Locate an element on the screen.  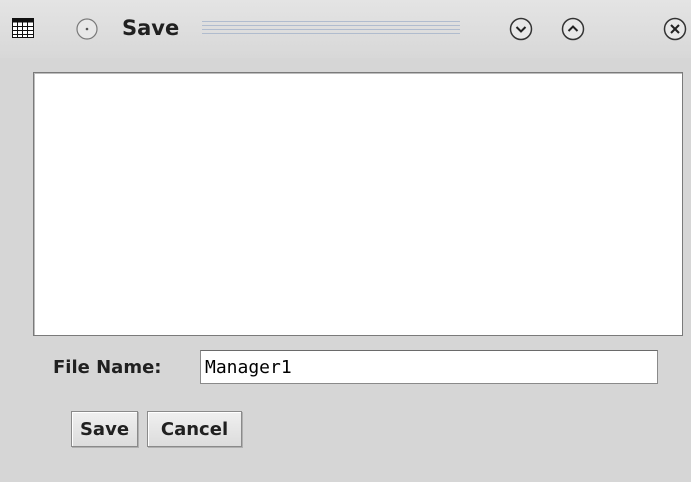
file-name-label: File Name: is located at coordinates (107, 367).